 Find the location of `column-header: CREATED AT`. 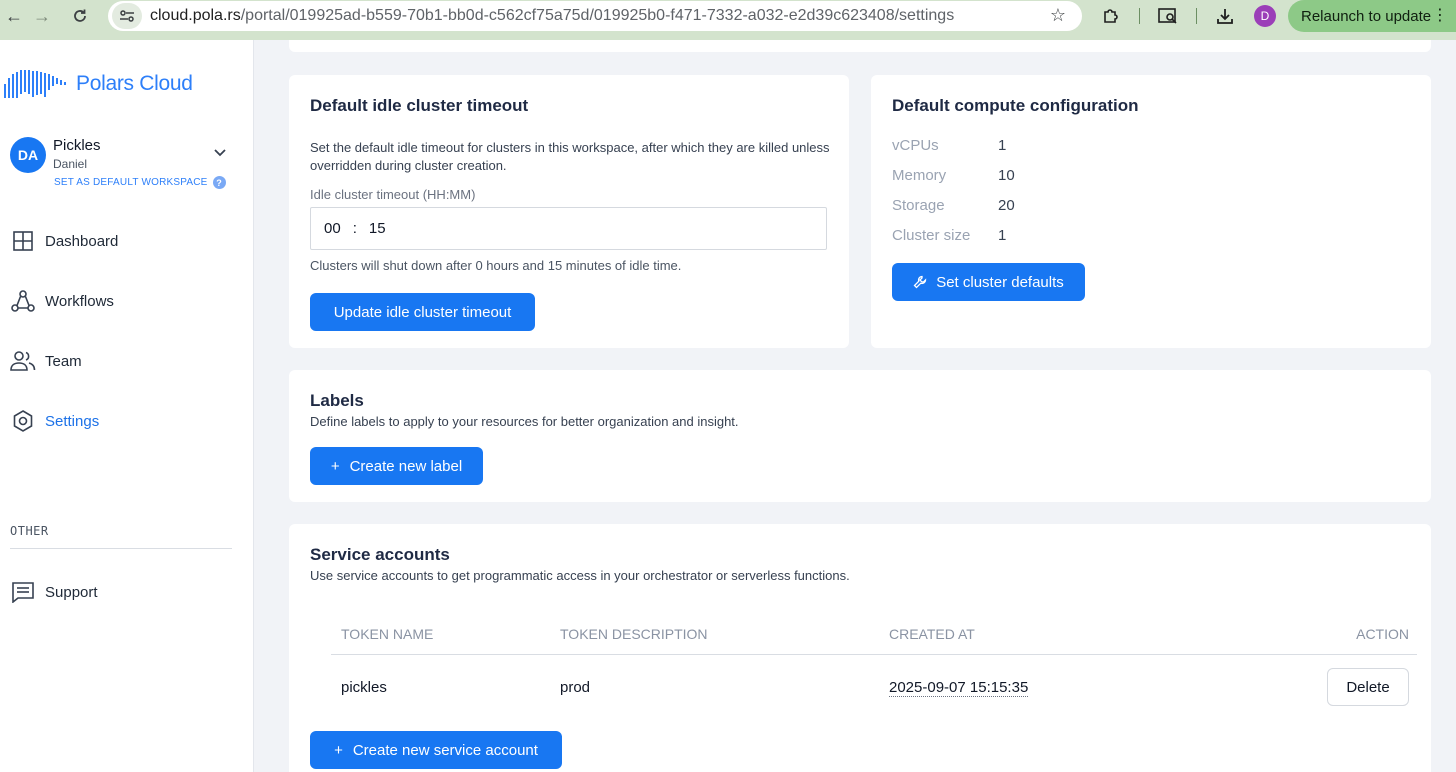

column-header: CREATED AT is located at coordinates (1070, 634).